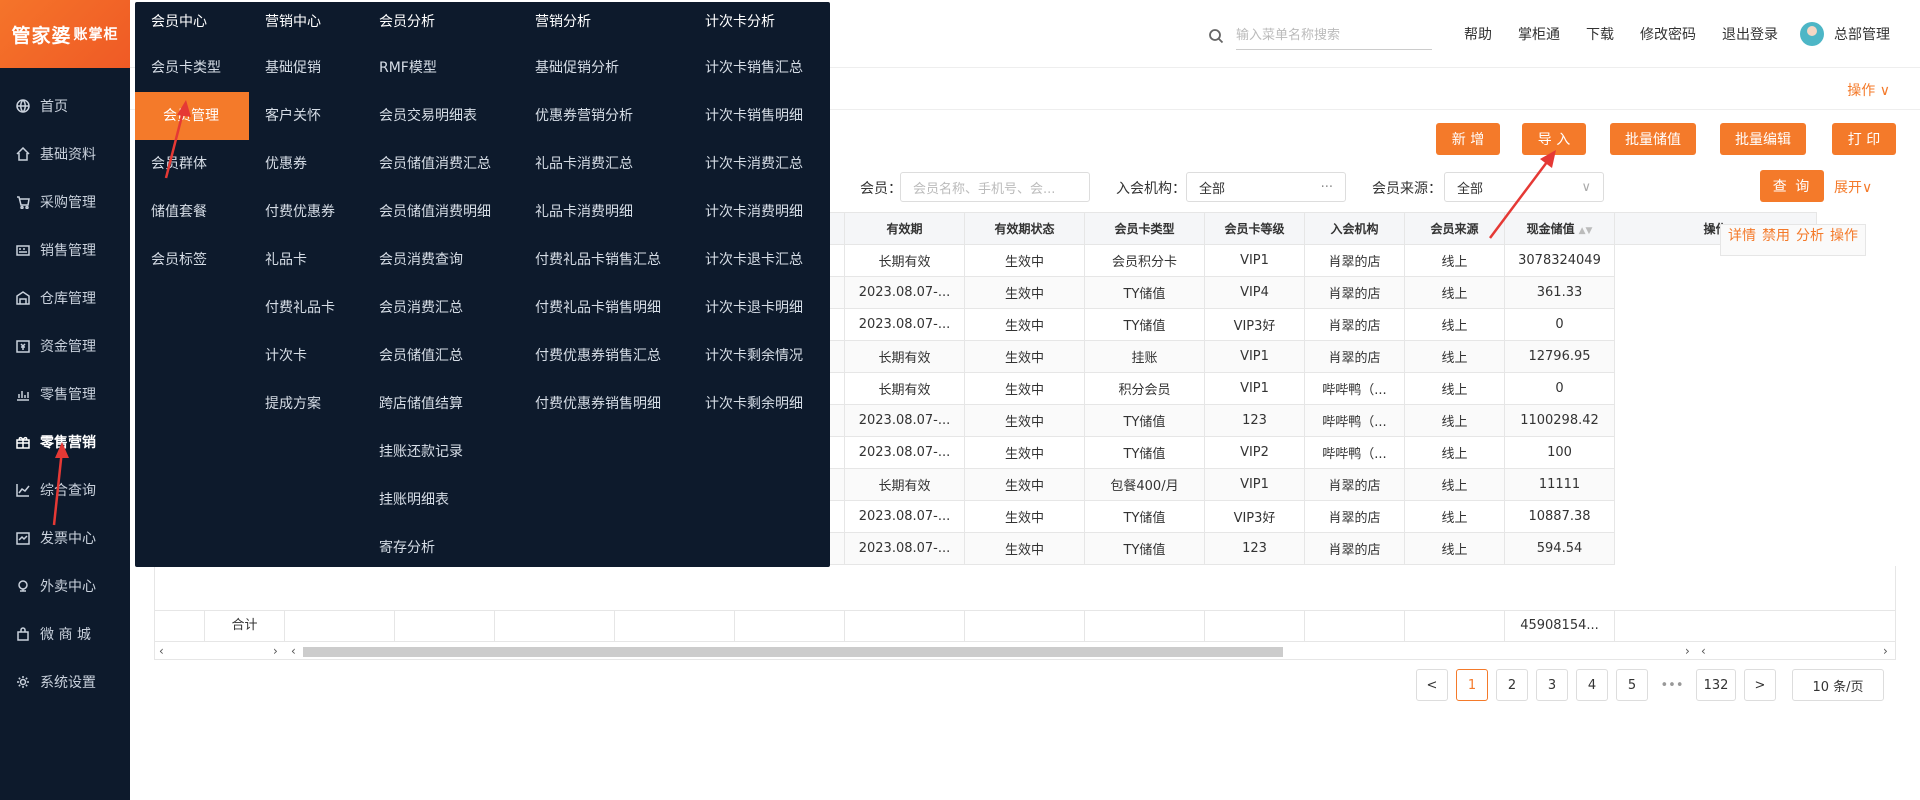 Image resolution: width=1920 pixels, height=800 pixels. What do you see at coordinates (65, 346) in the screenshot?
I see `sidebar-item-5: 资金管理` at bounding box center [65, 346].